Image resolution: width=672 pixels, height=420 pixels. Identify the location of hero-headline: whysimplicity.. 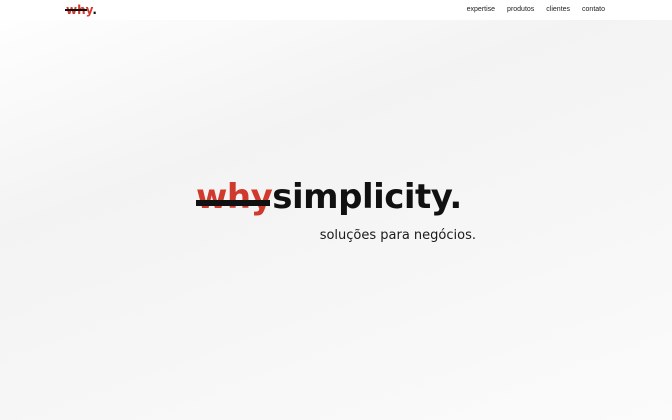
(329, 197).